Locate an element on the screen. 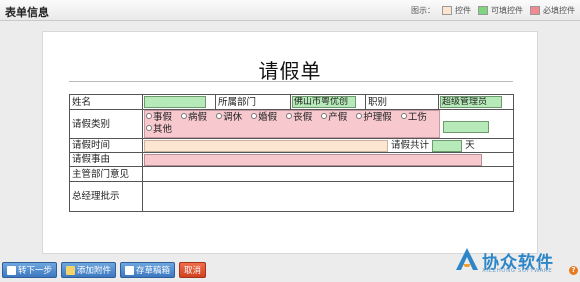 This screenshot has height=282, width=580. radio-leave-maternity: 产假 is located at coordinates (334, 118).